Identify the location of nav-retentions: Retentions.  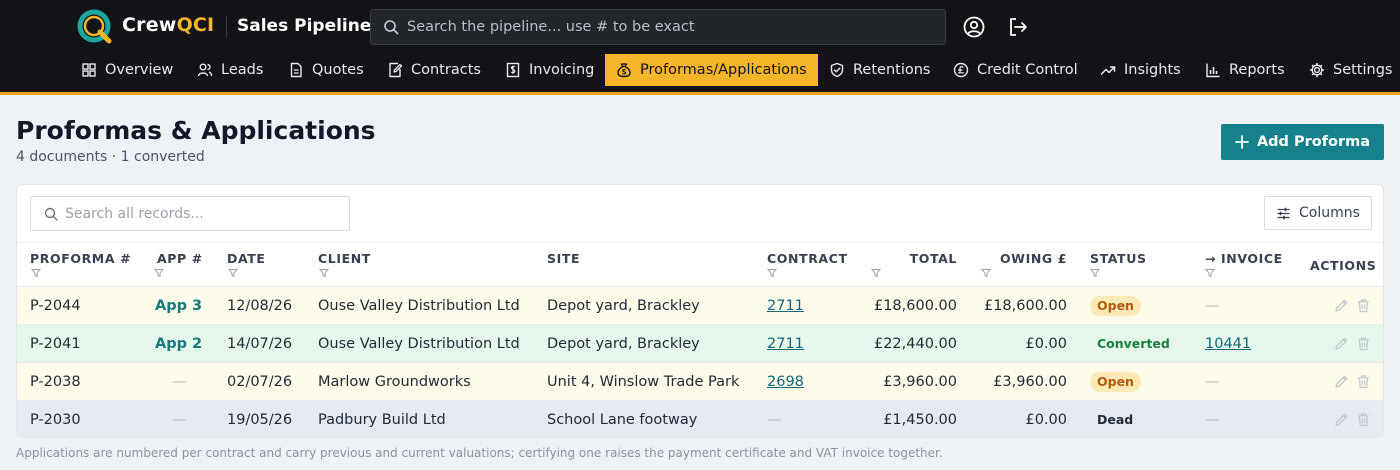
(879, 70).